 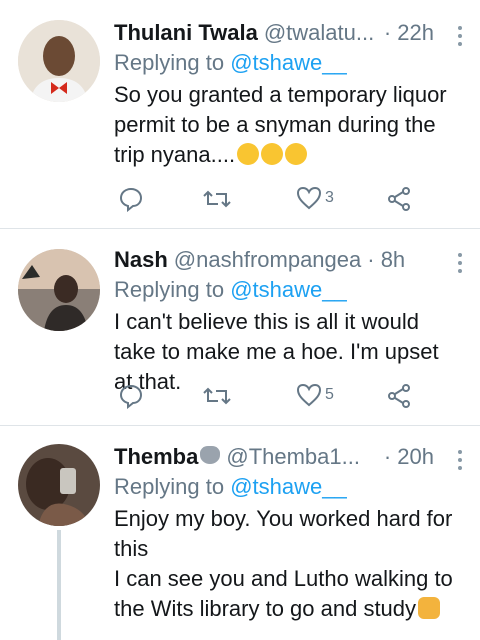 I want to click on like-button: 5, so click(x=315, y=395).